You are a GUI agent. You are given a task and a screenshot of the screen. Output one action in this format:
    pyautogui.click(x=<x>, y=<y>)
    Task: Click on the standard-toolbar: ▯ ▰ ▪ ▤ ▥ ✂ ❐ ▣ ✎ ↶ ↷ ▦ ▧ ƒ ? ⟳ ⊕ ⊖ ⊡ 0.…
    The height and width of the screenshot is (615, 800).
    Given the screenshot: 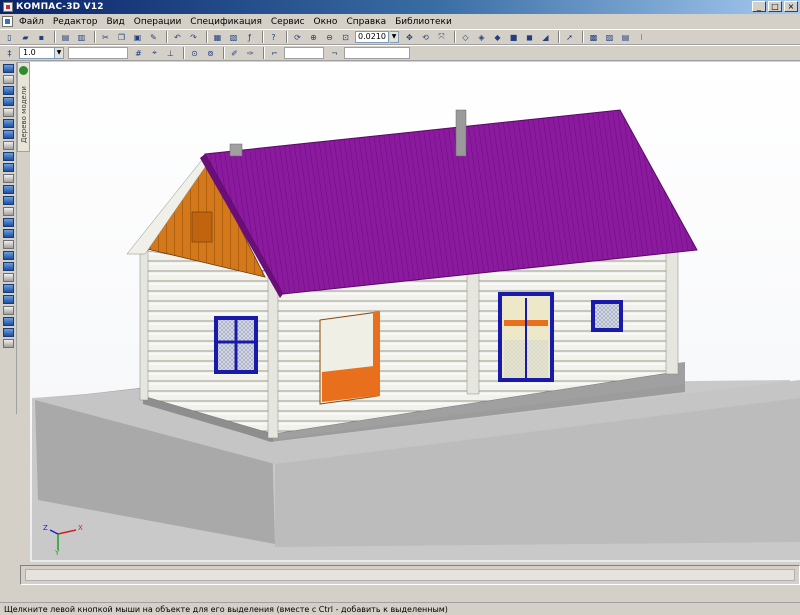 What is the action you would take?
    pyautogui.click(x=400, y=37)
    